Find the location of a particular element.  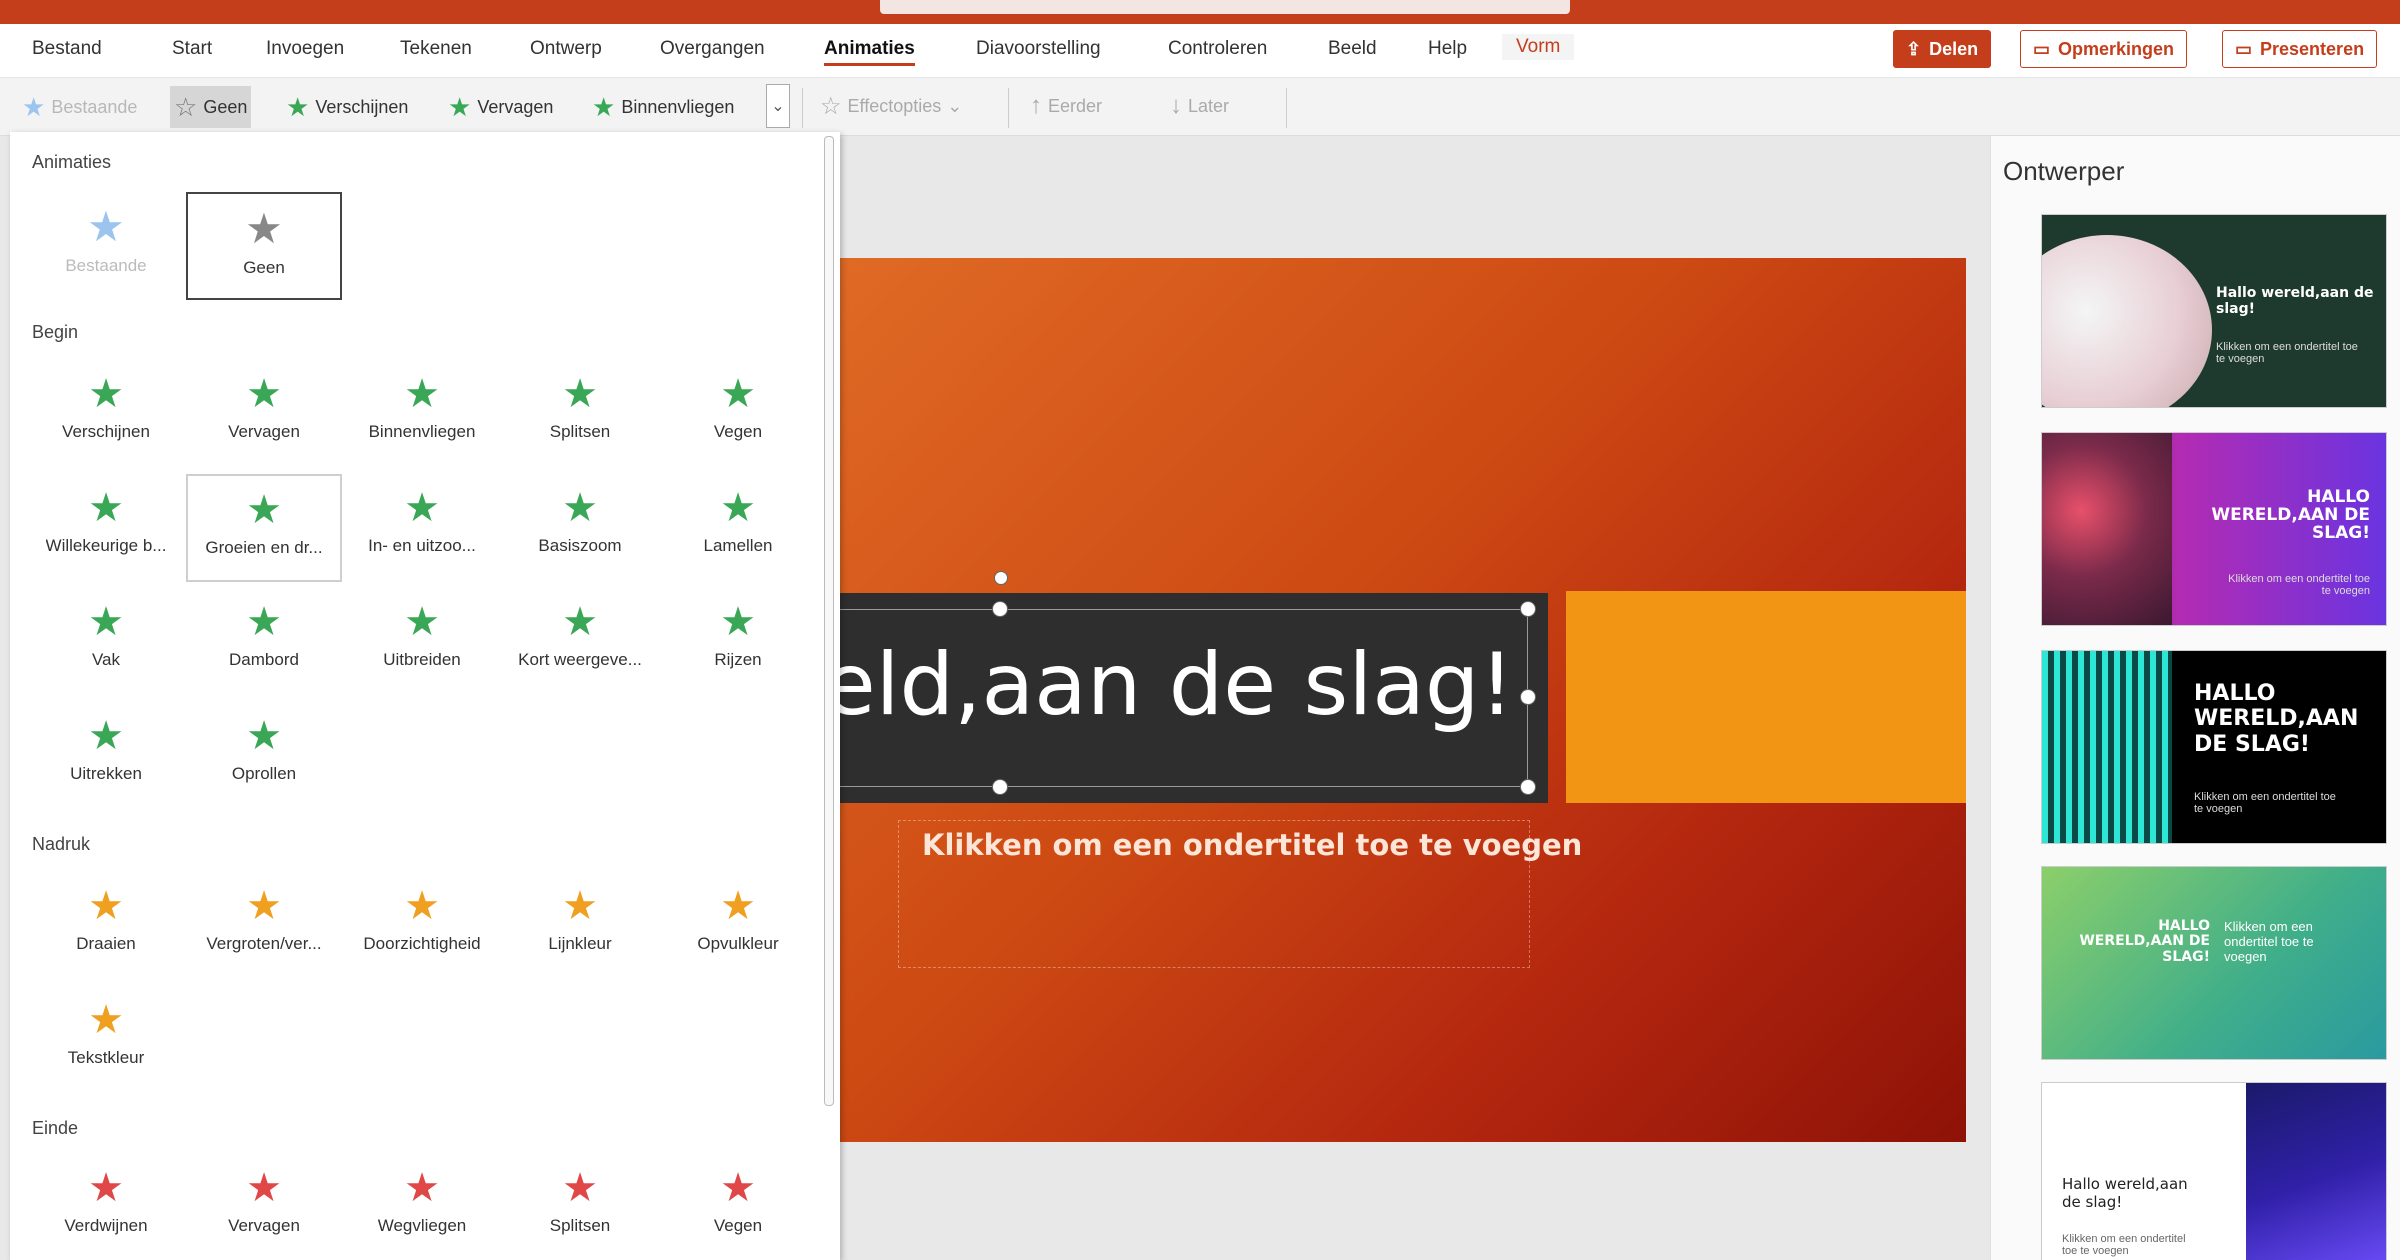

section-animaties: Animaties is located at coordinates (72, 162).